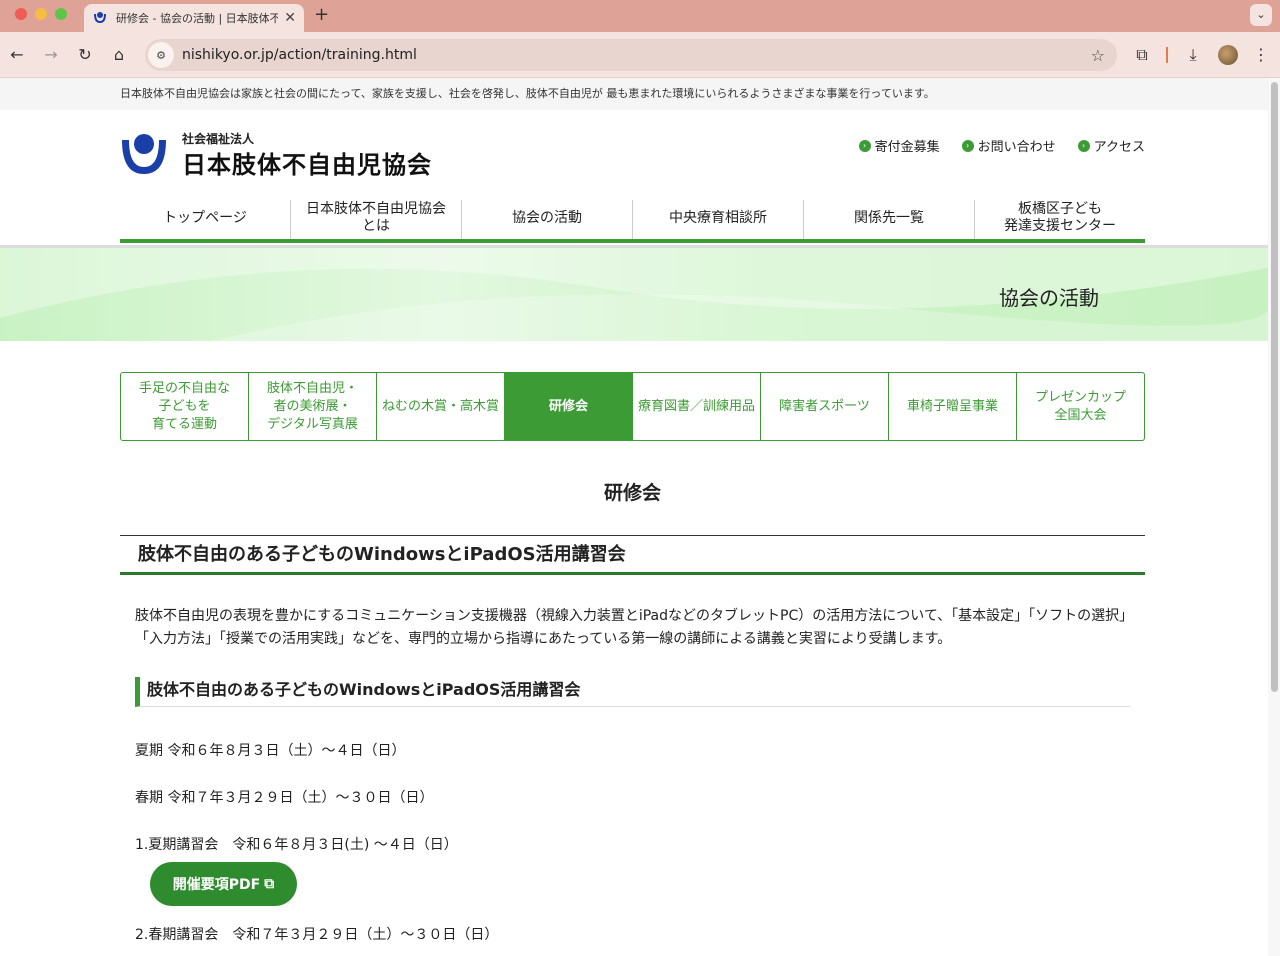 This screenshot has width=1280, height=956. I want to click on back-icon: ←, so click(17, 55).